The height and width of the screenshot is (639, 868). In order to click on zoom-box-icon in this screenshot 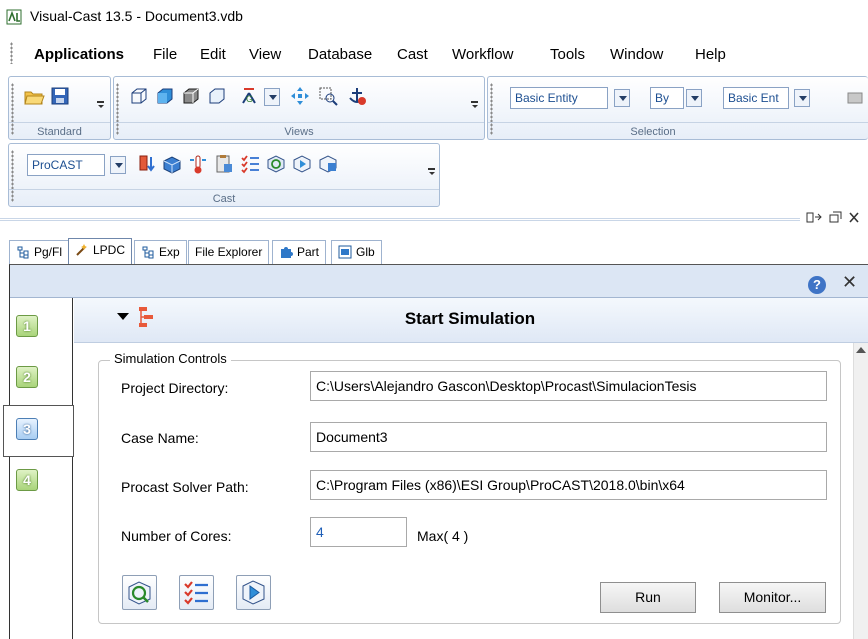, I will do `click(328, 96)`.